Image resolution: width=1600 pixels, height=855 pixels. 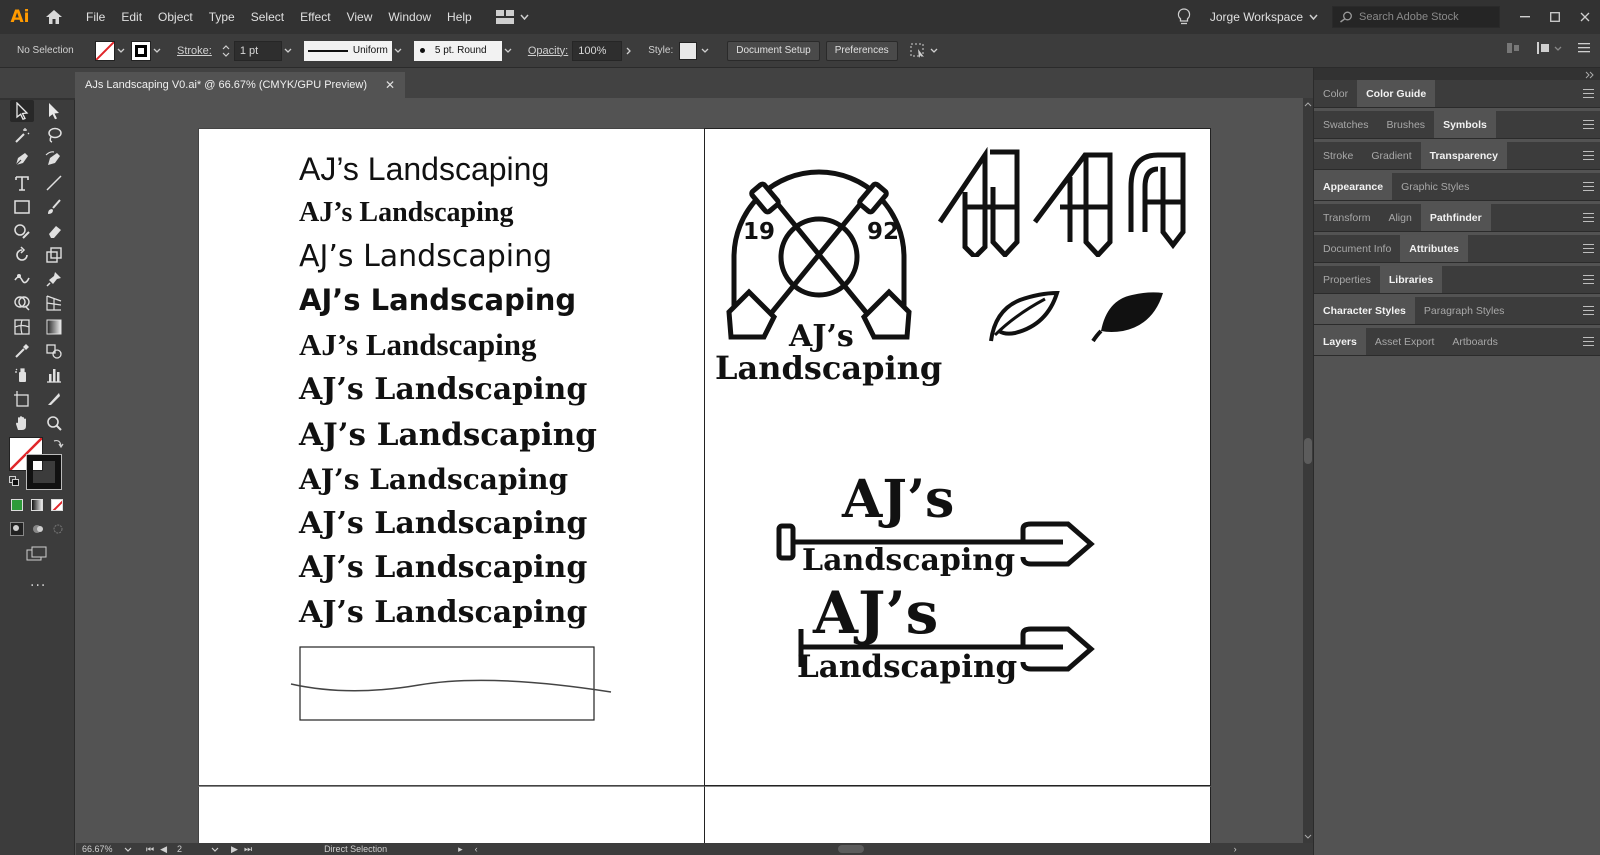 I want to click on menu-effect: Effect, so click(x=315, y=17).